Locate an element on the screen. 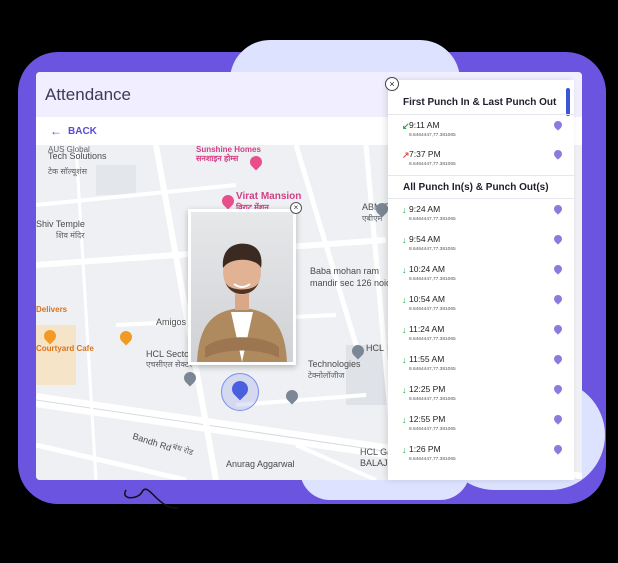  punch-entry: ↗ 7:37 PM 8.6464447,77.381065 is located at coordinates (483, 161).